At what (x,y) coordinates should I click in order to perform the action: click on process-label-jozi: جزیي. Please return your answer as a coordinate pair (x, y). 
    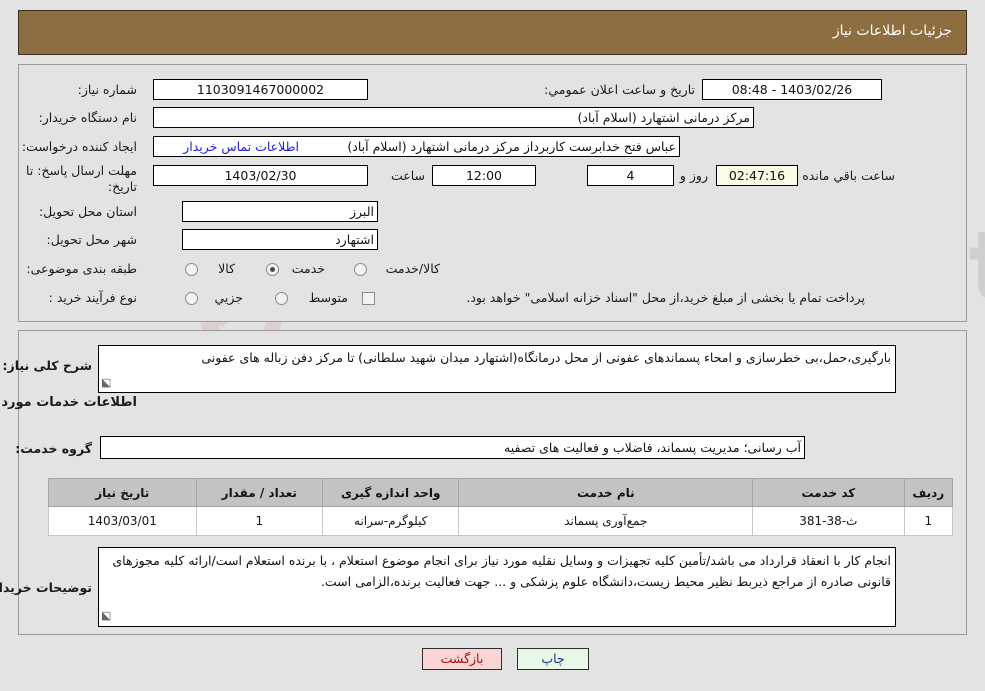
    Looking at the image, I should click on (228, 297).